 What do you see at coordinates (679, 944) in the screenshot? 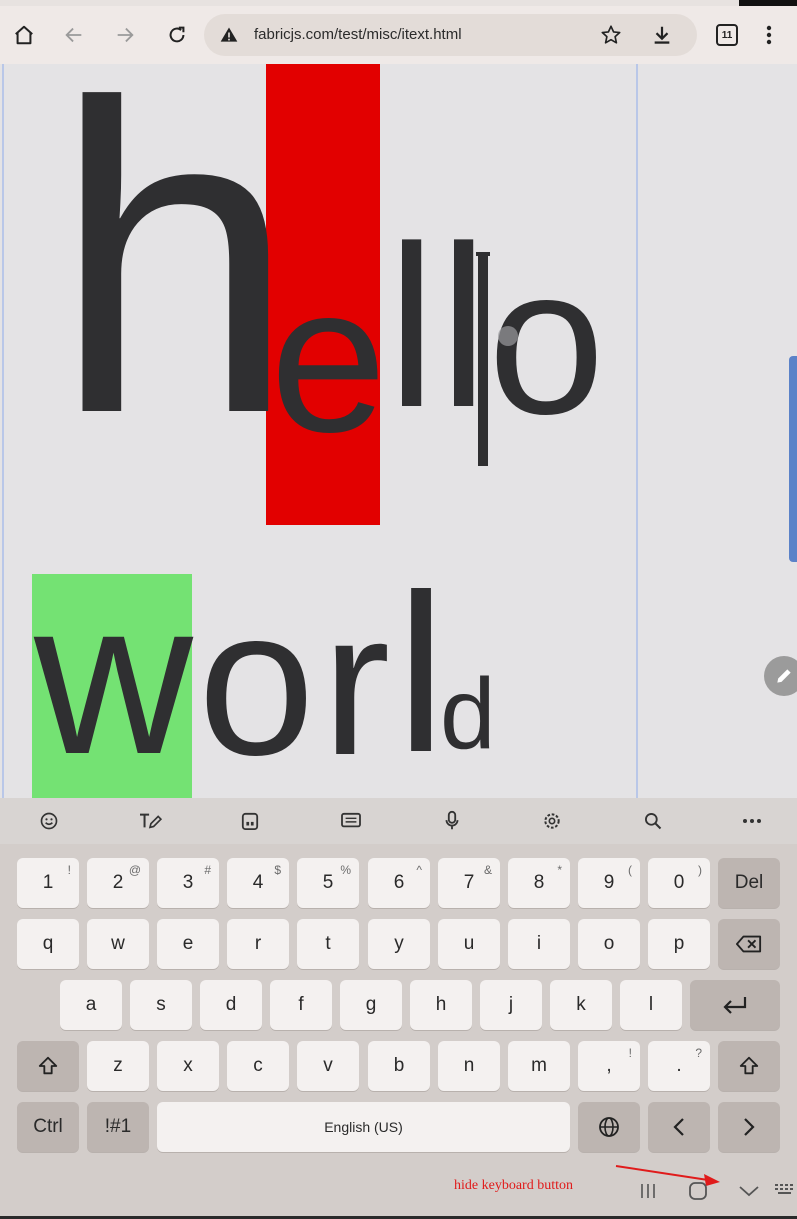
I see `key-p: p` at bounding box center [679, 944].